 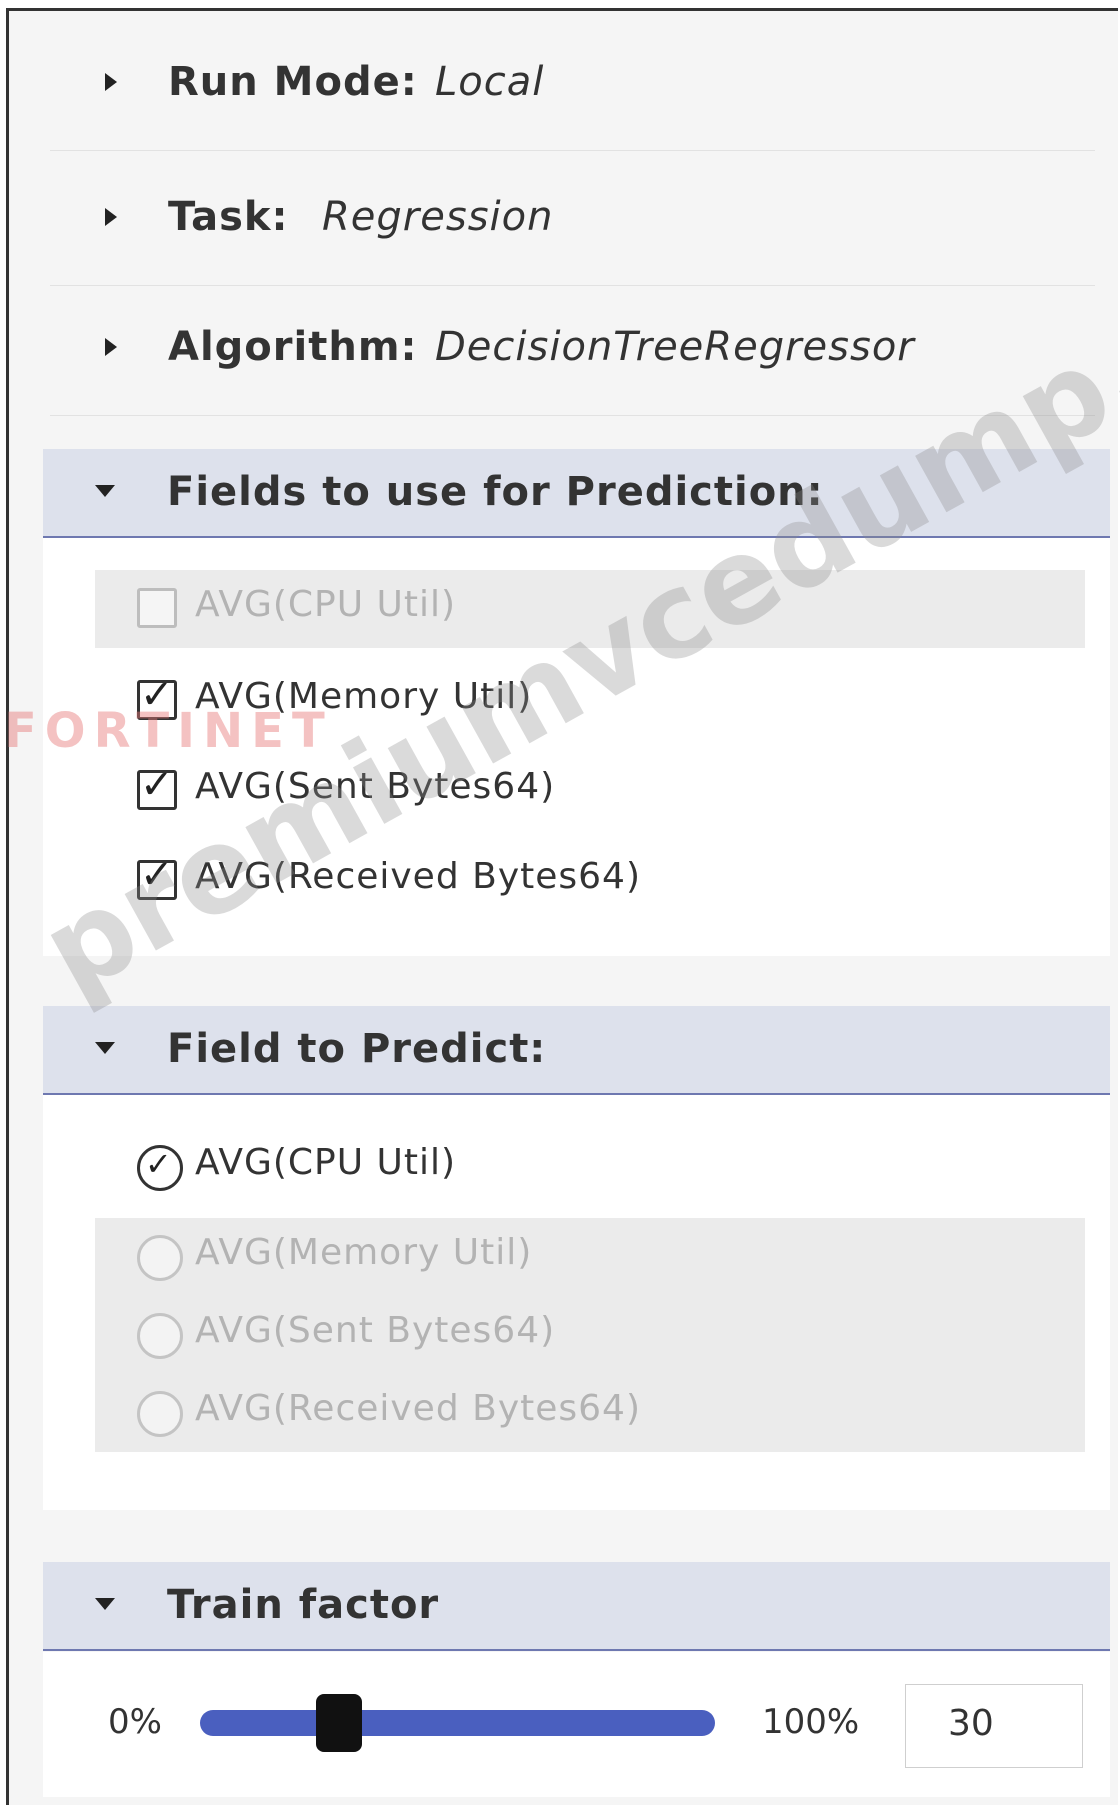 What do you see at coordinates (994, 1726) in the screenshot?
I see `train-factor-input: 30` at bounding box center [994, 1726].